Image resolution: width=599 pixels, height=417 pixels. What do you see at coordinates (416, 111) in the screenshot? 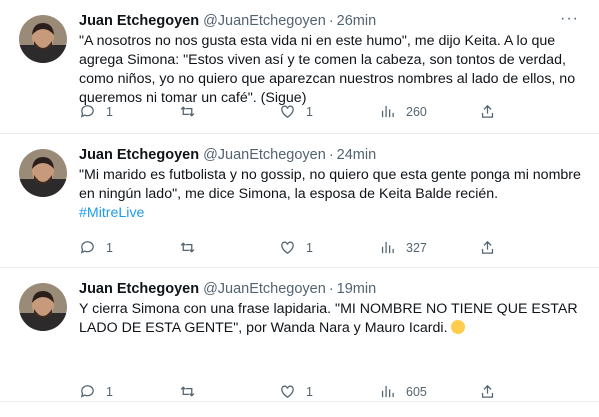
I see `view-count: 260` at bounding box center [416, 111].